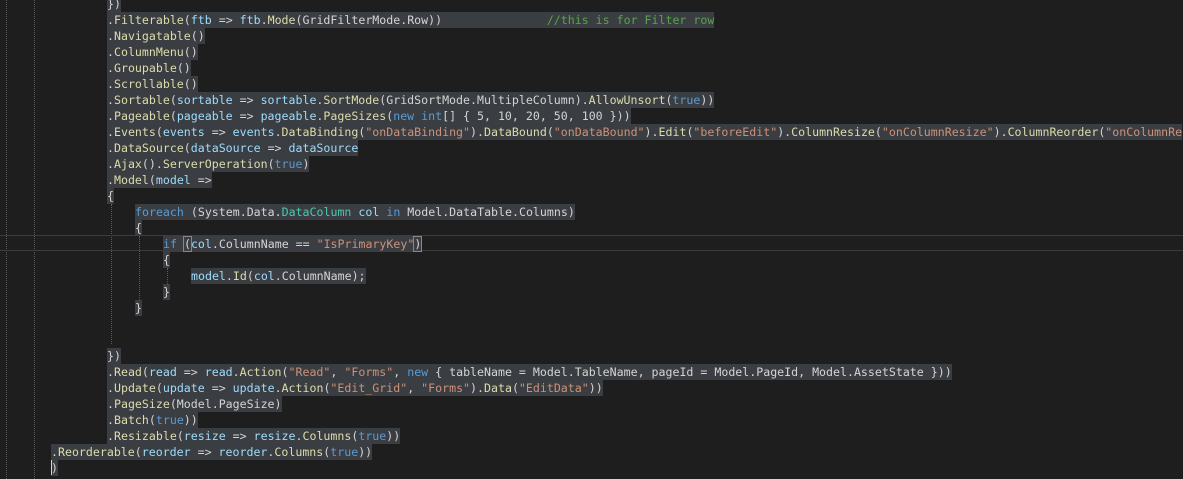  What do you see at coordinates (152, 52) in the screenshot?
I see `code-line: .ColumnMenu()` at bounding box center [152, 52].